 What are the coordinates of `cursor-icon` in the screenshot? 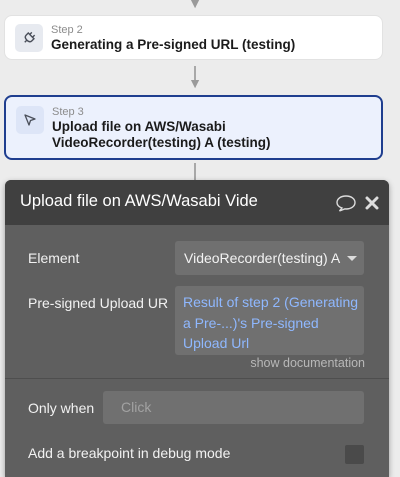 It's located at (30, 120).